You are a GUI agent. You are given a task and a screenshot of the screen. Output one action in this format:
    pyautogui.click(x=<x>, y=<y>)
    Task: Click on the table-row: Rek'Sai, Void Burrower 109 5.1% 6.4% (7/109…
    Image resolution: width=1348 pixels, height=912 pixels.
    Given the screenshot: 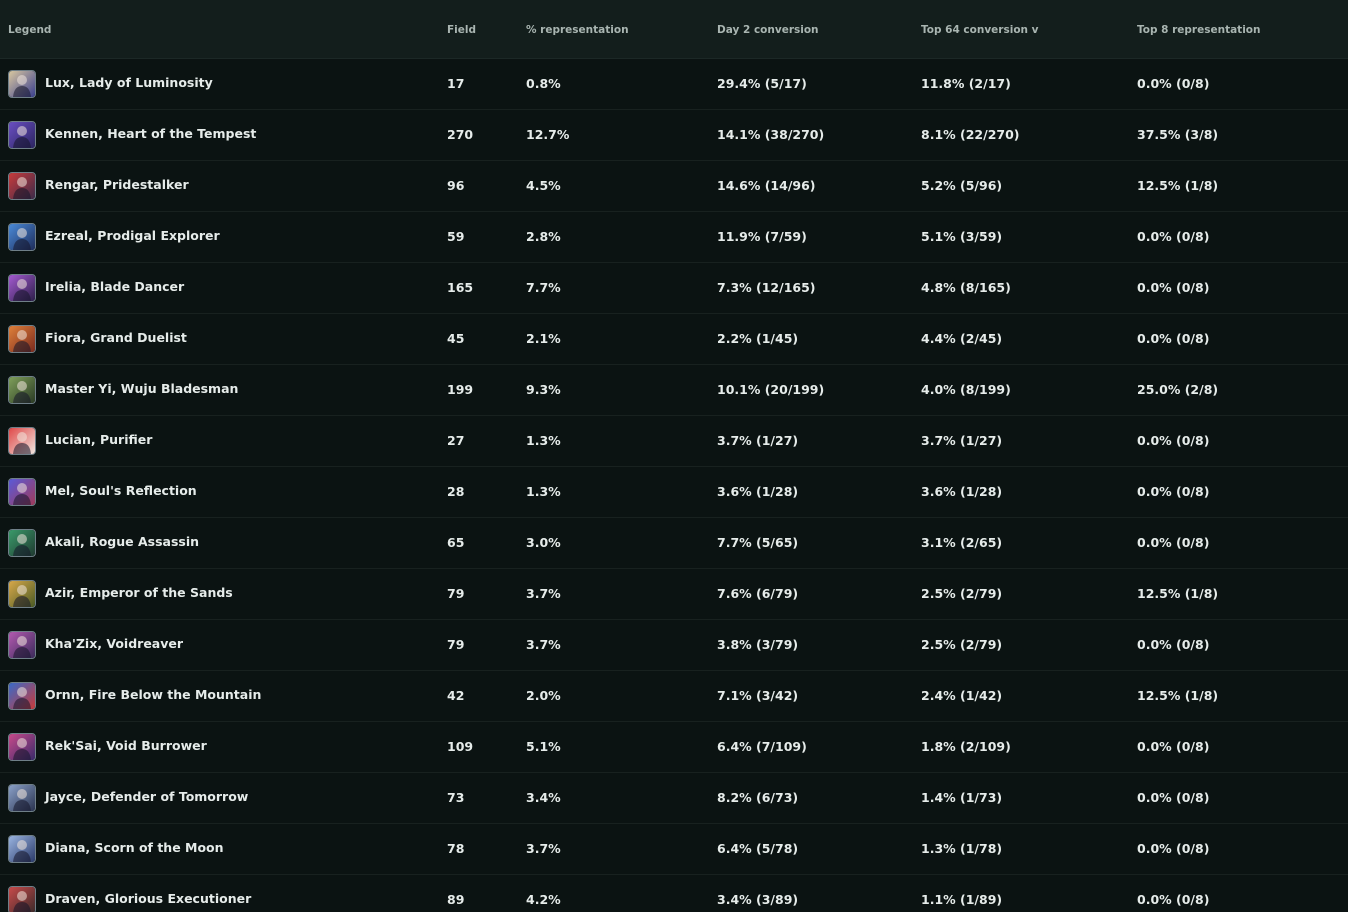 What is the action you would take?
    pyautogui.click(x=674, y=747)
    